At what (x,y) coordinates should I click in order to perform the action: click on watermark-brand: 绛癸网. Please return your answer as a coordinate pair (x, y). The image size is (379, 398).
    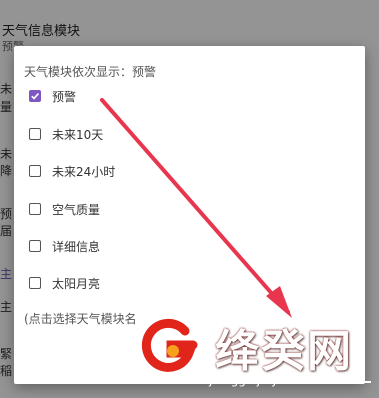
    Looking at the image, I should click on (284, 351).